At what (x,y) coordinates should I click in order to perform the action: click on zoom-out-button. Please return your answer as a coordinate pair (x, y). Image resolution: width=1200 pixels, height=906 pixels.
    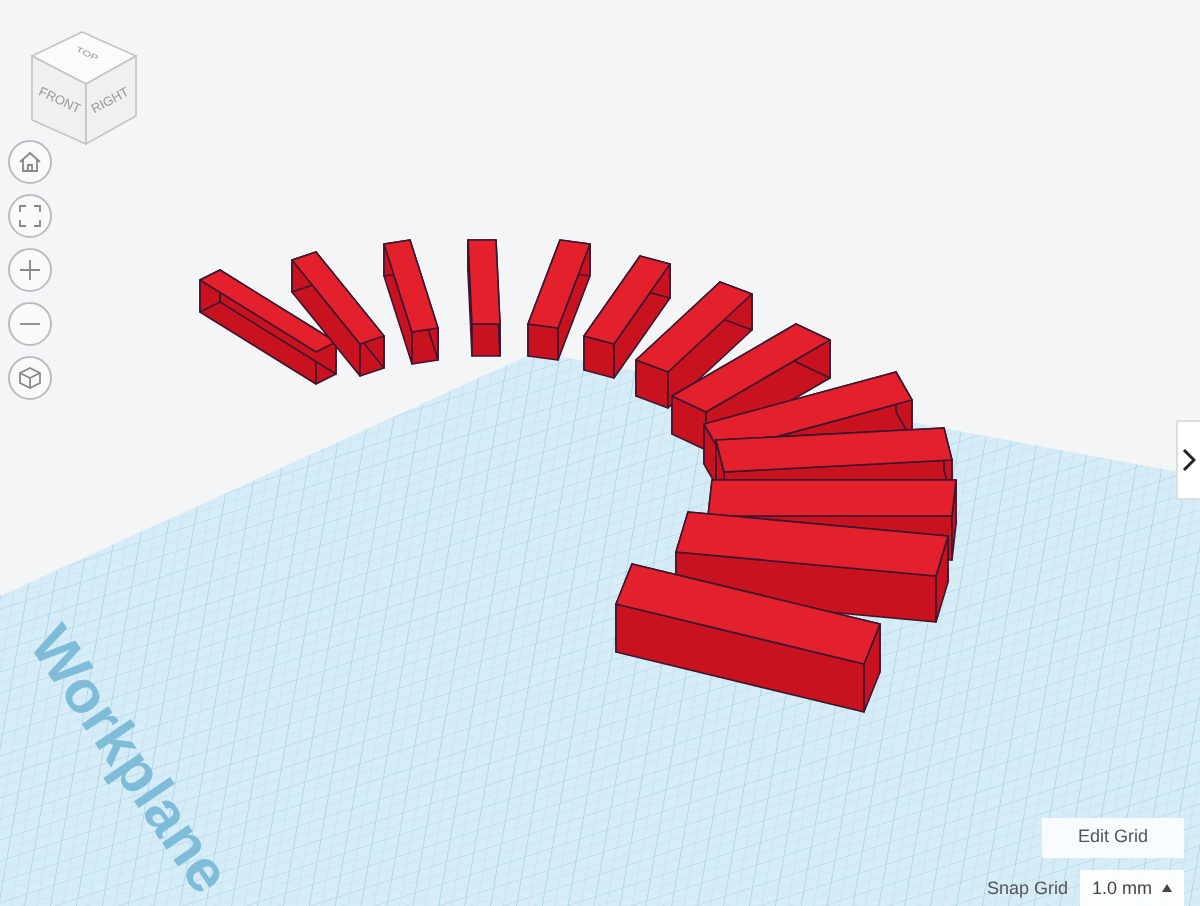
    Looking at the image, I should click on (30, 324).